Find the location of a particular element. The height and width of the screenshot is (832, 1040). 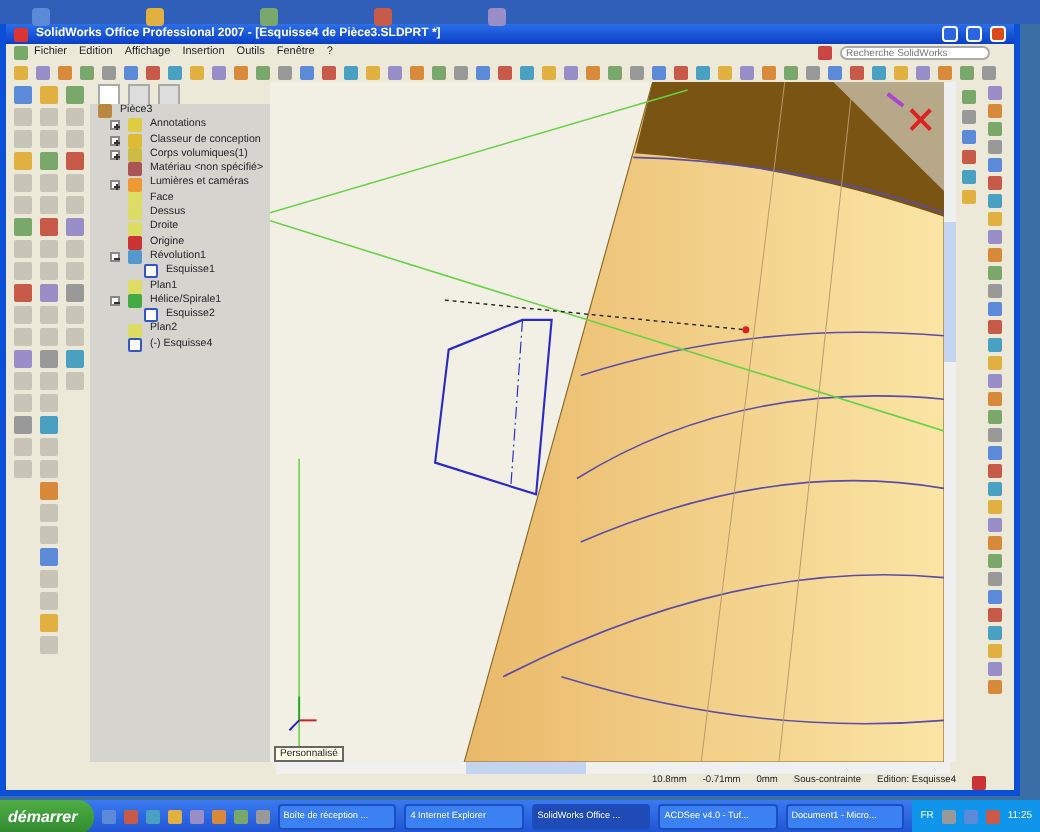

close-button is located at coordinates (998, 34).